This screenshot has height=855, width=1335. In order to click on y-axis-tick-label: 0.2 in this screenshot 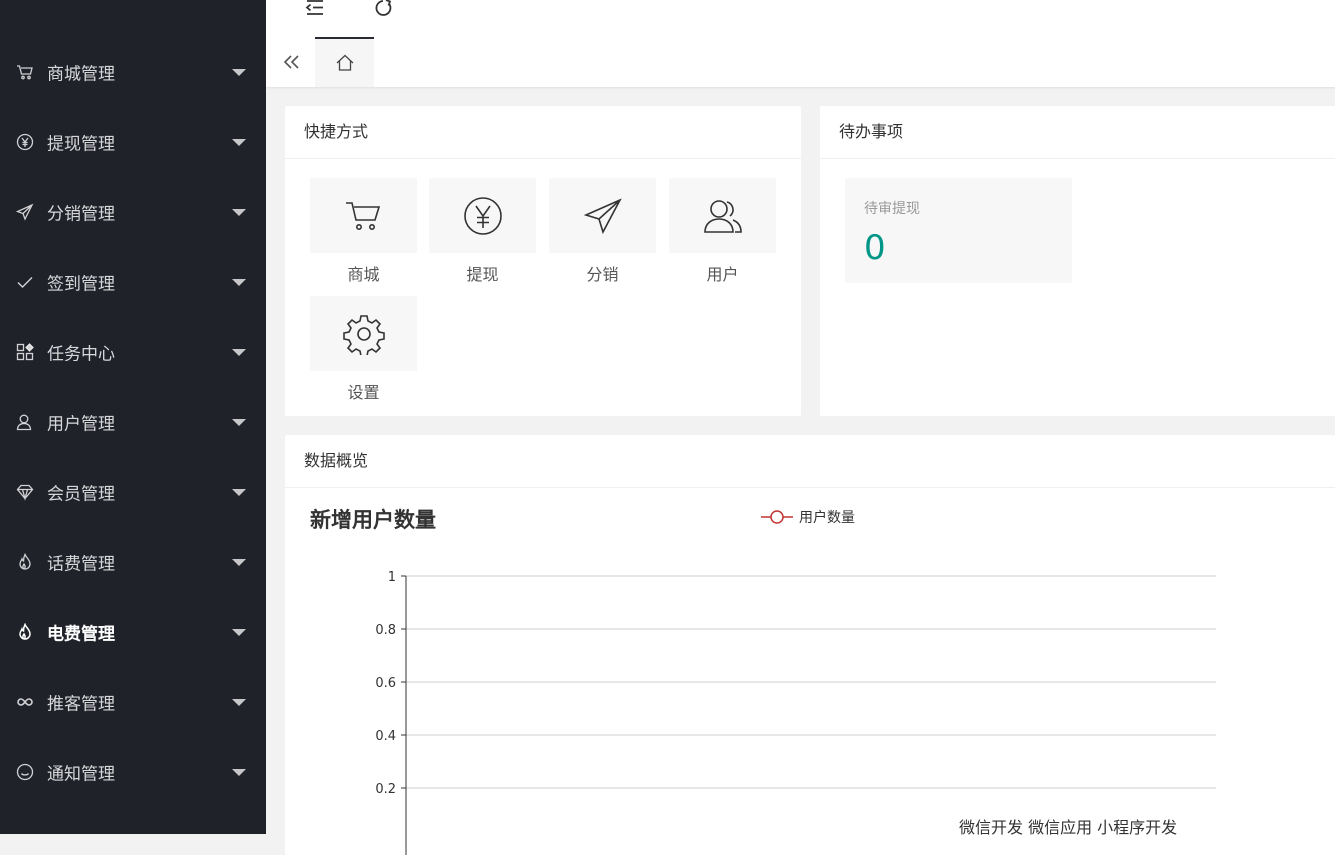, I will do `click(385, 789)`.